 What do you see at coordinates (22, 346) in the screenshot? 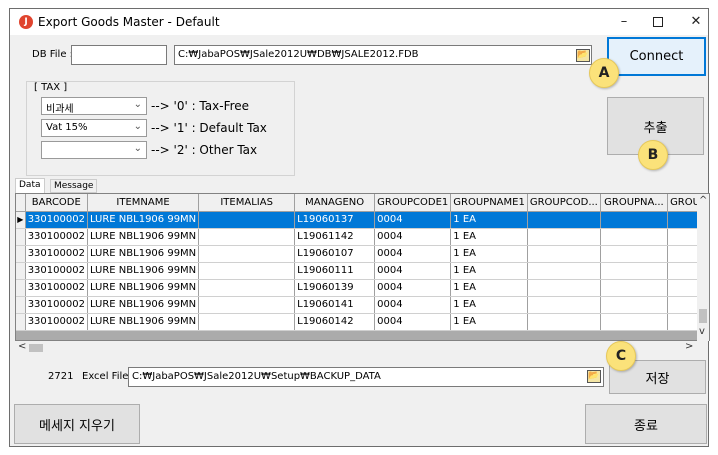
I see `scroll-left-icon: <` at bounding box center [22, 346].